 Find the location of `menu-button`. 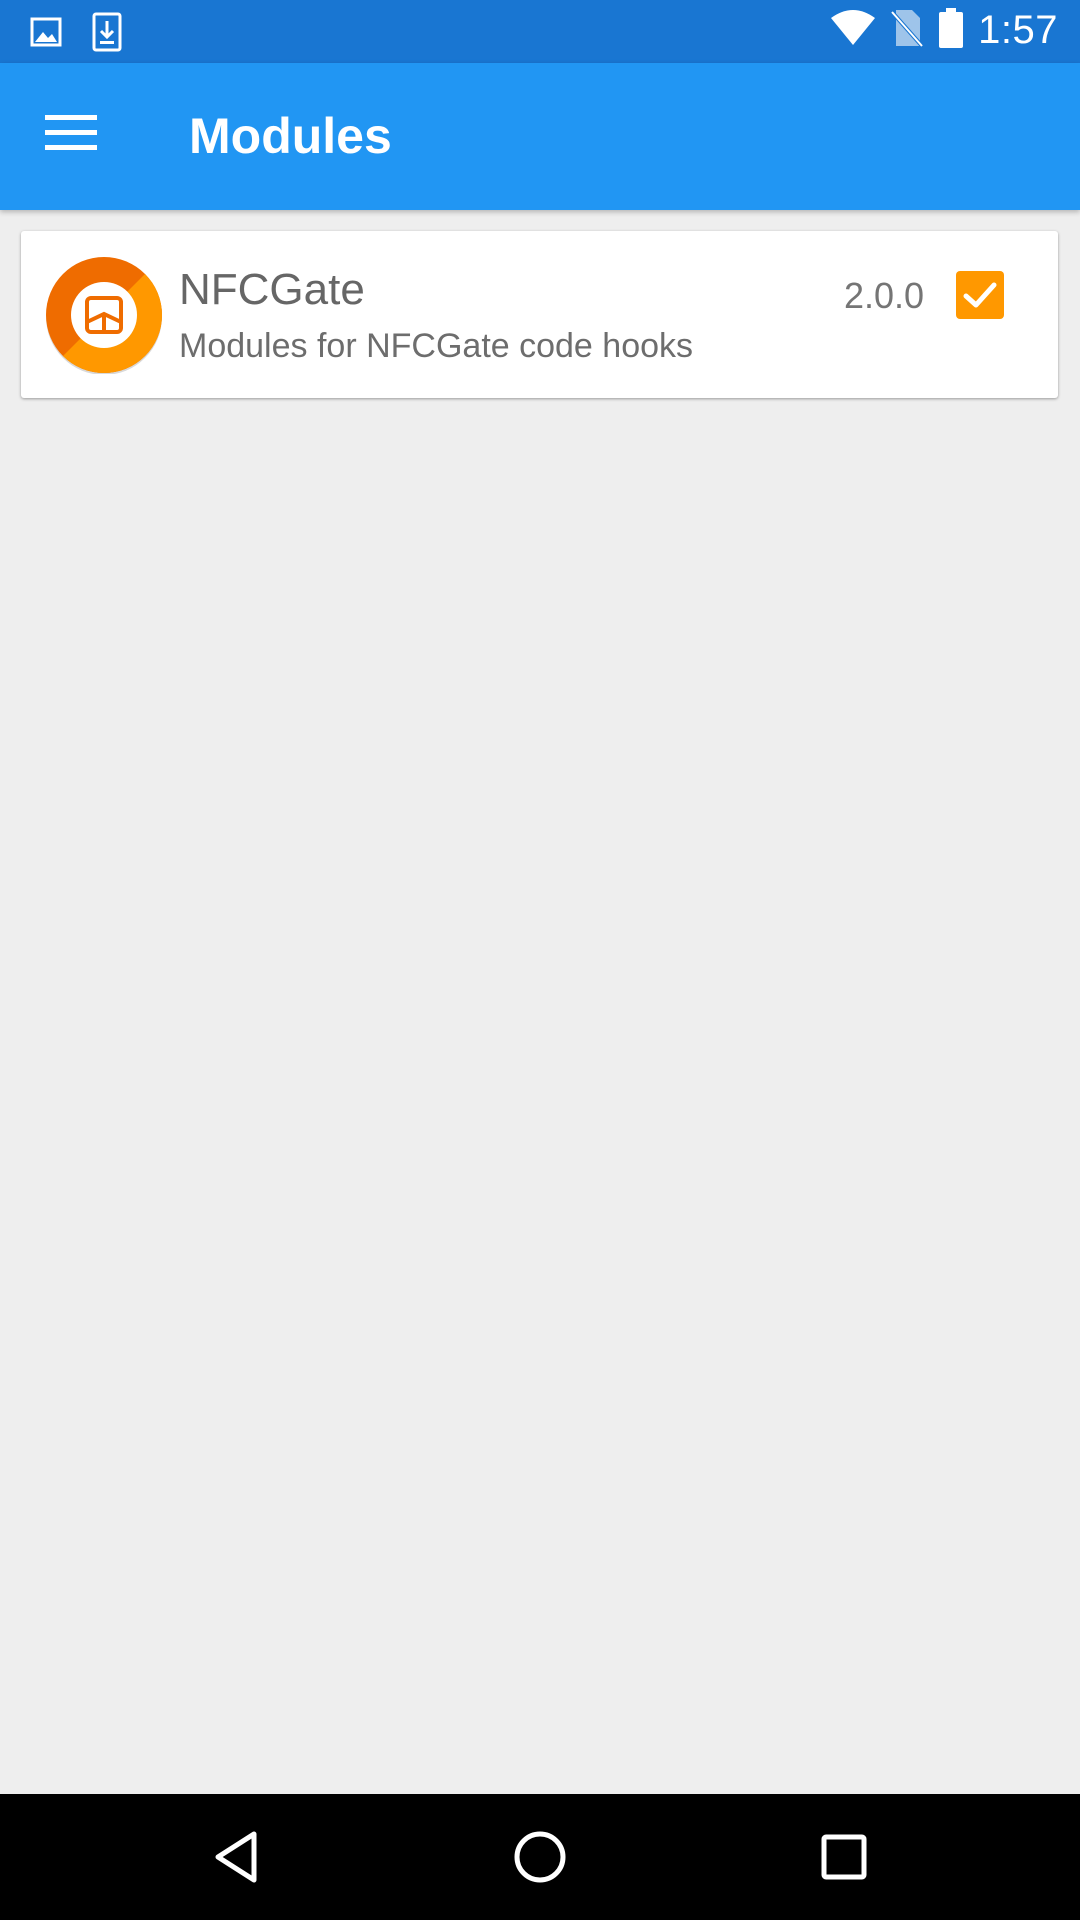

menu-button is located at coordinates (71, 135).